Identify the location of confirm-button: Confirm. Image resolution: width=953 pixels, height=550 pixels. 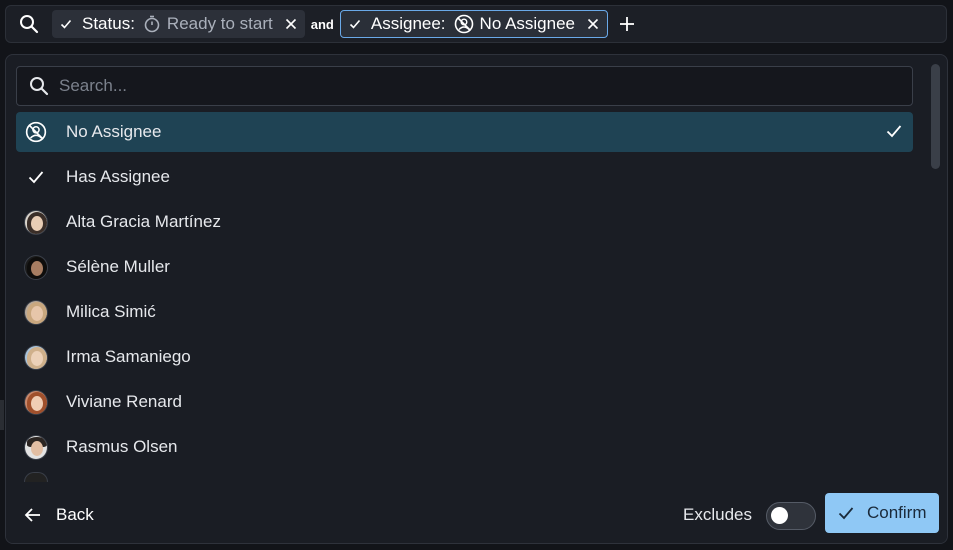
(882, 513).